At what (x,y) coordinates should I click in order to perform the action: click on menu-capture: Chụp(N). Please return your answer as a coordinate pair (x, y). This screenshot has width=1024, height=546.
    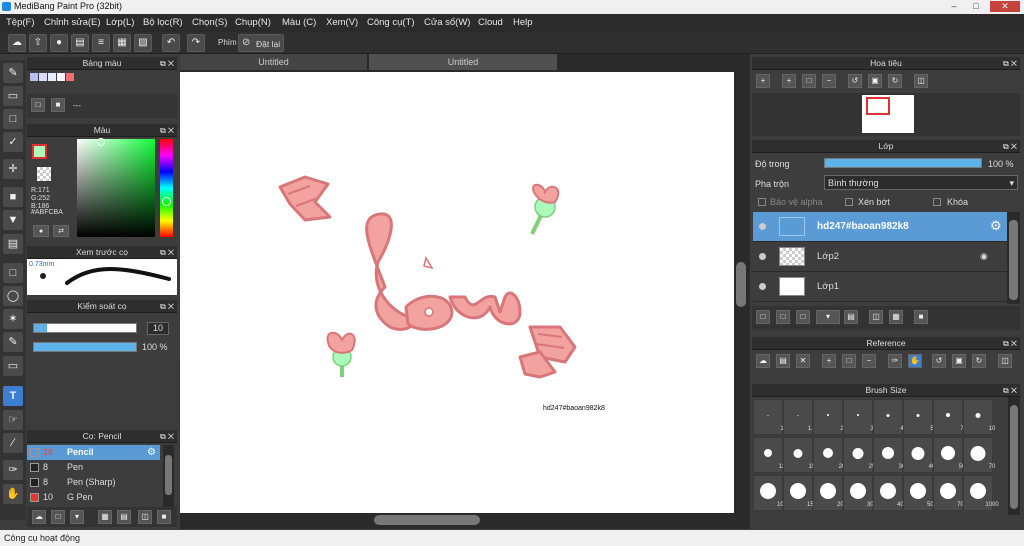
    Looking at the image, I should click on (253, 22).